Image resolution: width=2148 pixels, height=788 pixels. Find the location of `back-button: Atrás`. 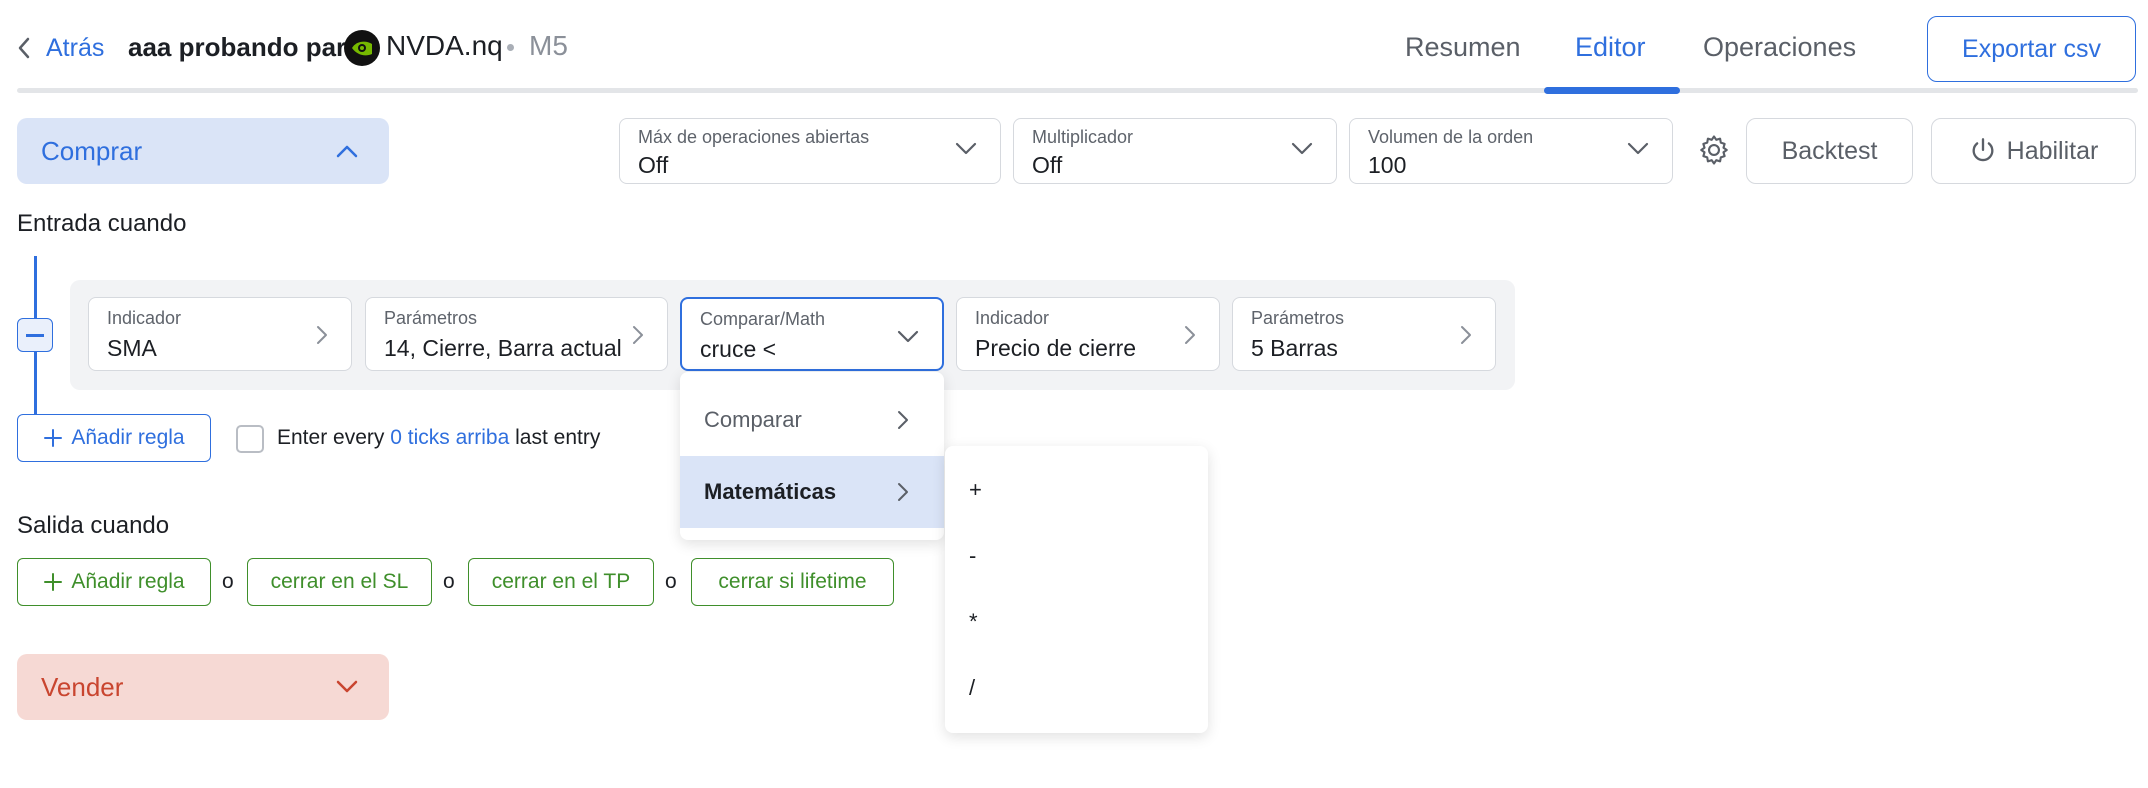

back-button: Atrás is located at coordinates (60, 48).